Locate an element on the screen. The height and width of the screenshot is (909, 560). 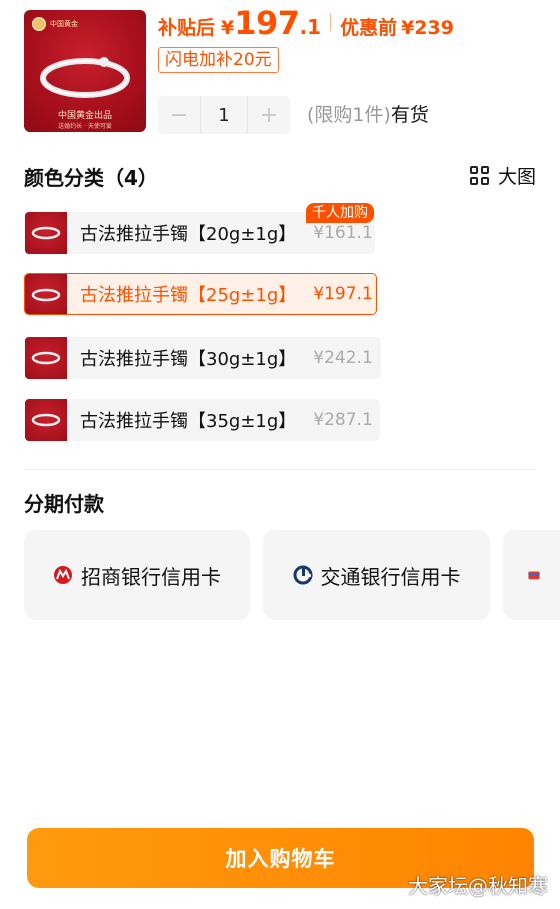
variant-name: 古法推拉手镯【20g±1g】 is located at coordinates (188, 234).